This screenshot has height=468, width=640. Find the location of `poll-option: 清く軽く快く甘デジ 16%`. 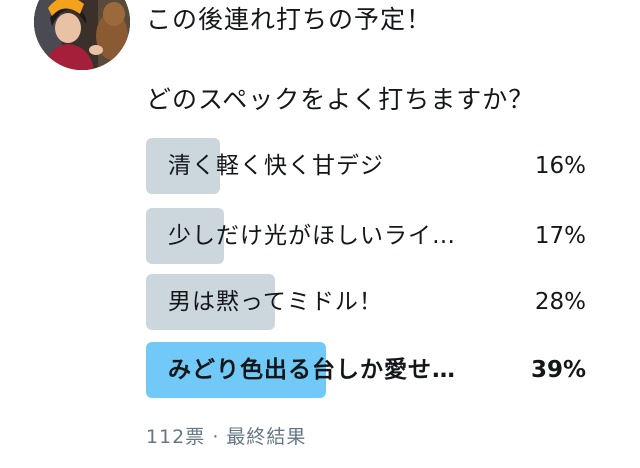

poll-option: 清く軽く快く甘デジ 16% is located at coordinates (366, 166).